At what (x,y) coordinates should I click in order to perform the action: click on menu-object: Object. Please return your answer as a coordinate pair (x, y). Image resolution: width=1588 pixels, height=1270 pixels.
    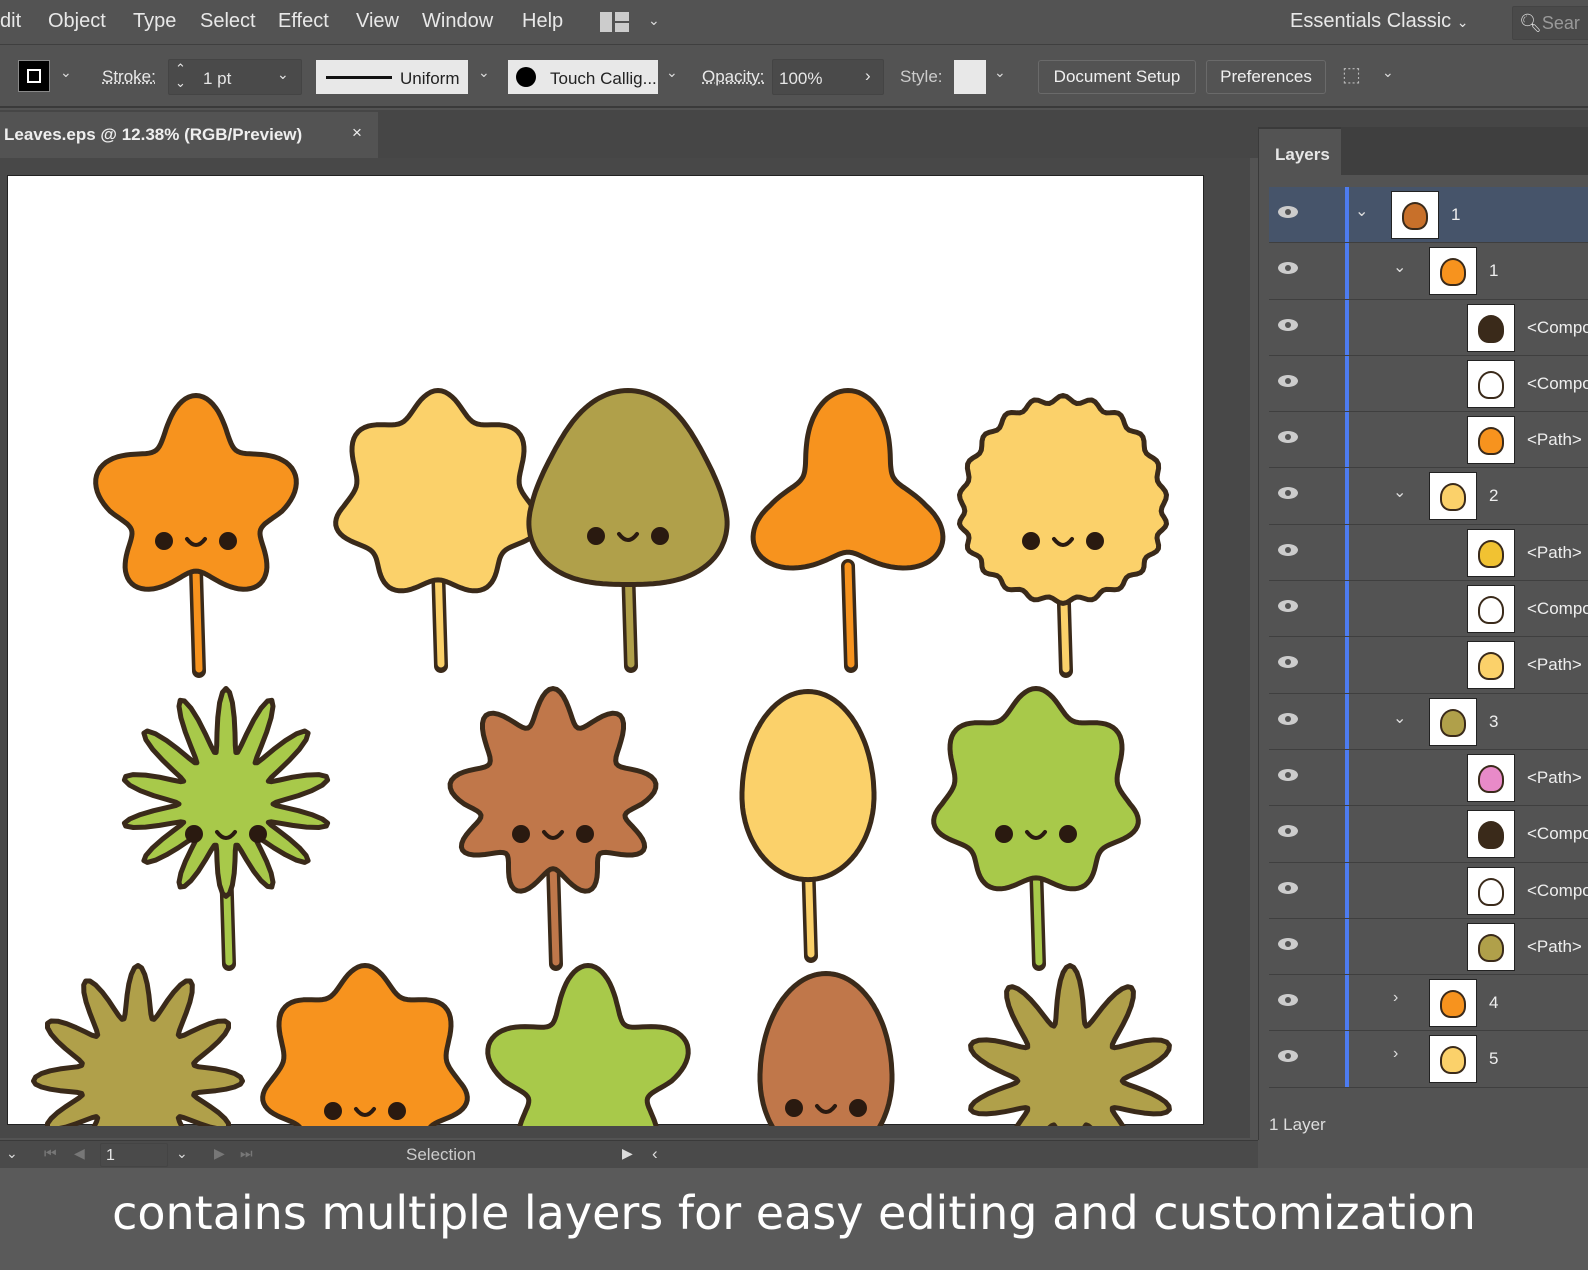
    Looking at the image, I should click on (77, 21).